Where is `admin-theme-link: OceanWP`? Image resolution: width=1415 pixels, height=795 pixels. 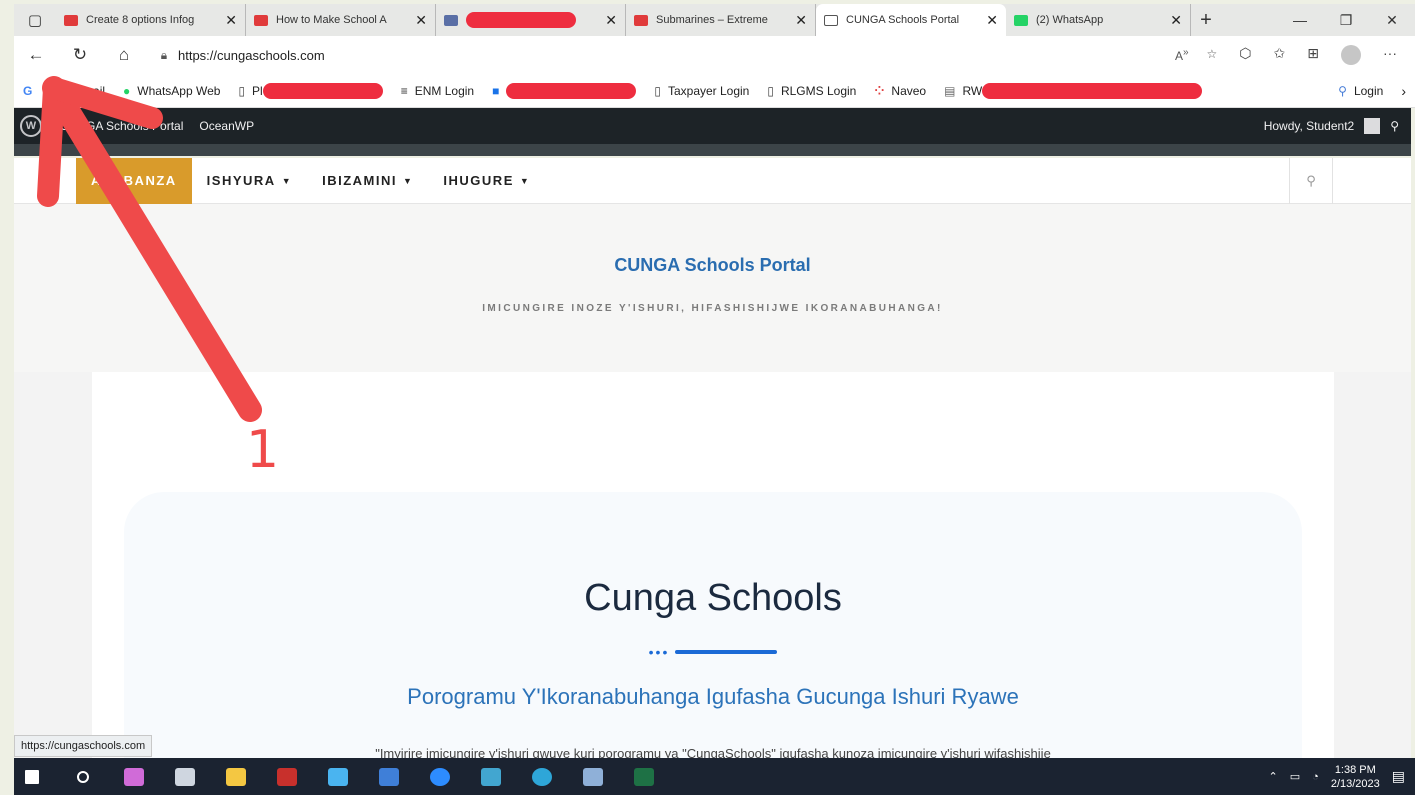
admin-theme-link: OceanWP is located at coordinates (226, 126).